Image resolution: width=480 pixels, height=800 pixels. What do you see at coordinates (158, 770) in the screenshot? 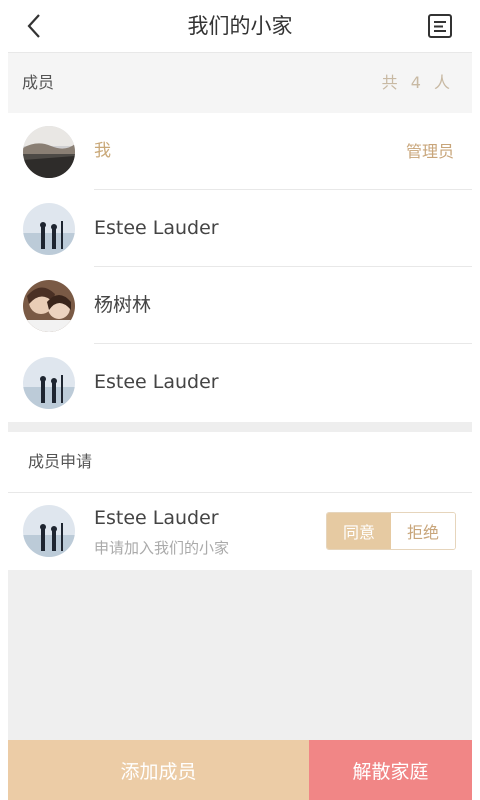
I see `add-member-button: 添加成员` at bounding box center [158, 770].